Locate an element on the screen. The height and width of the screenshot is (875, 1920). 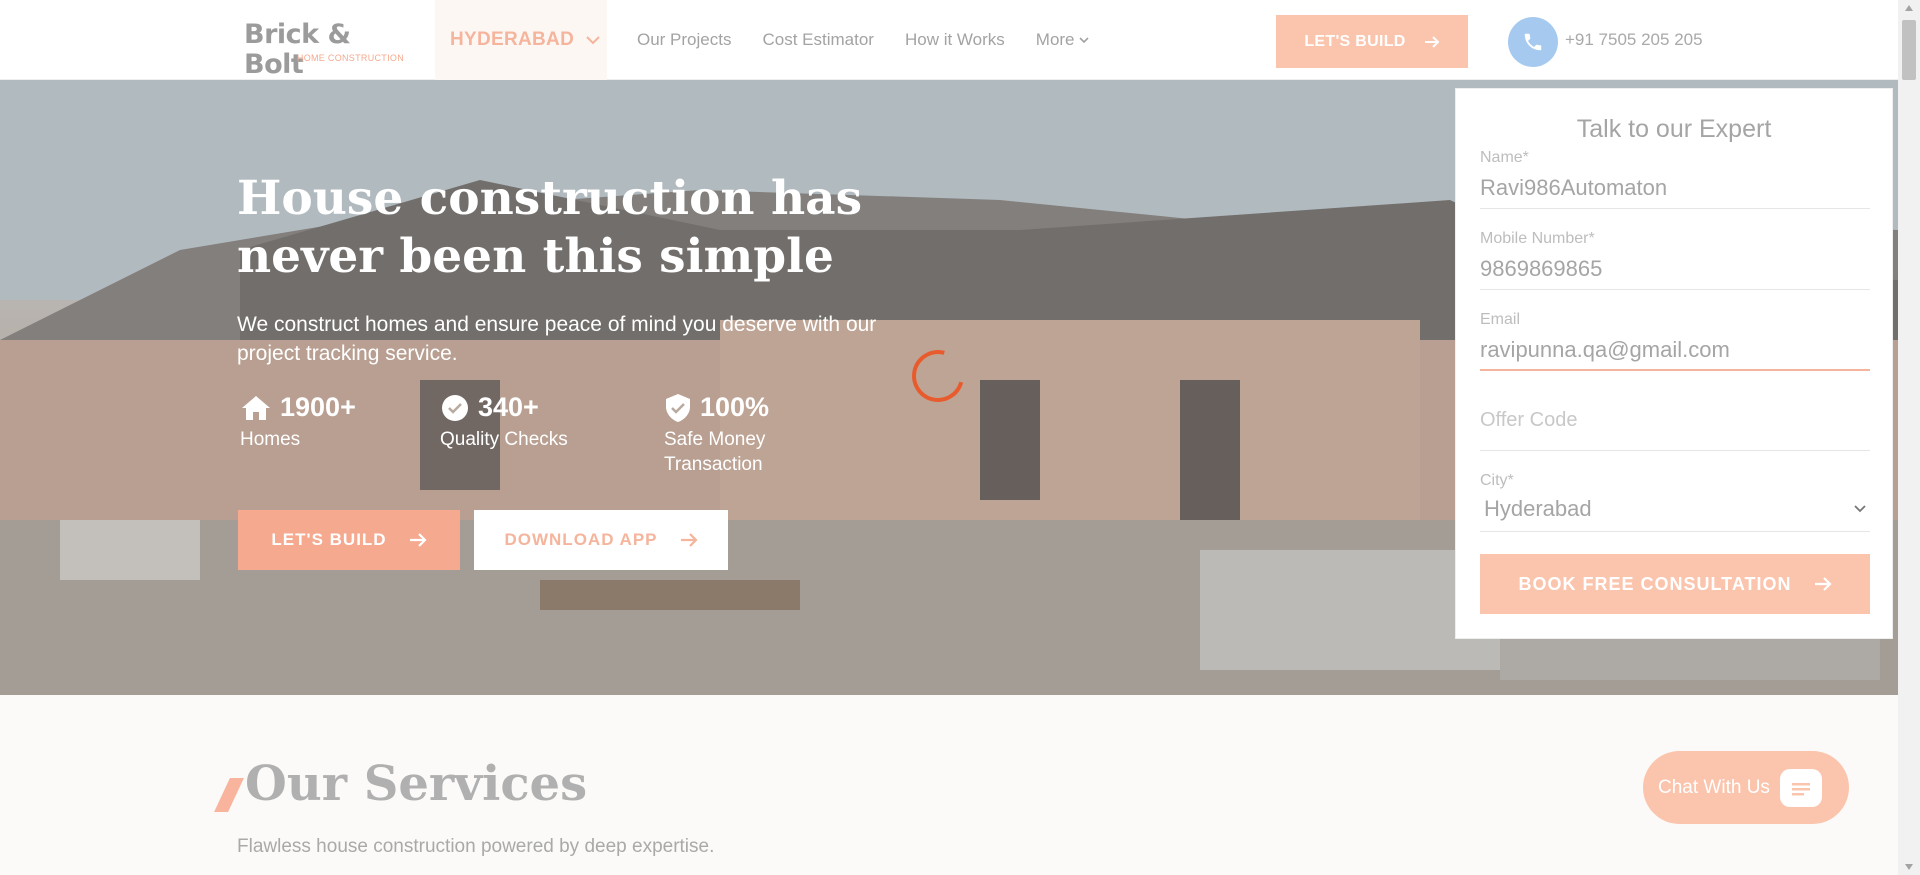
nav-more: More is located at coordinates (1062, 40).